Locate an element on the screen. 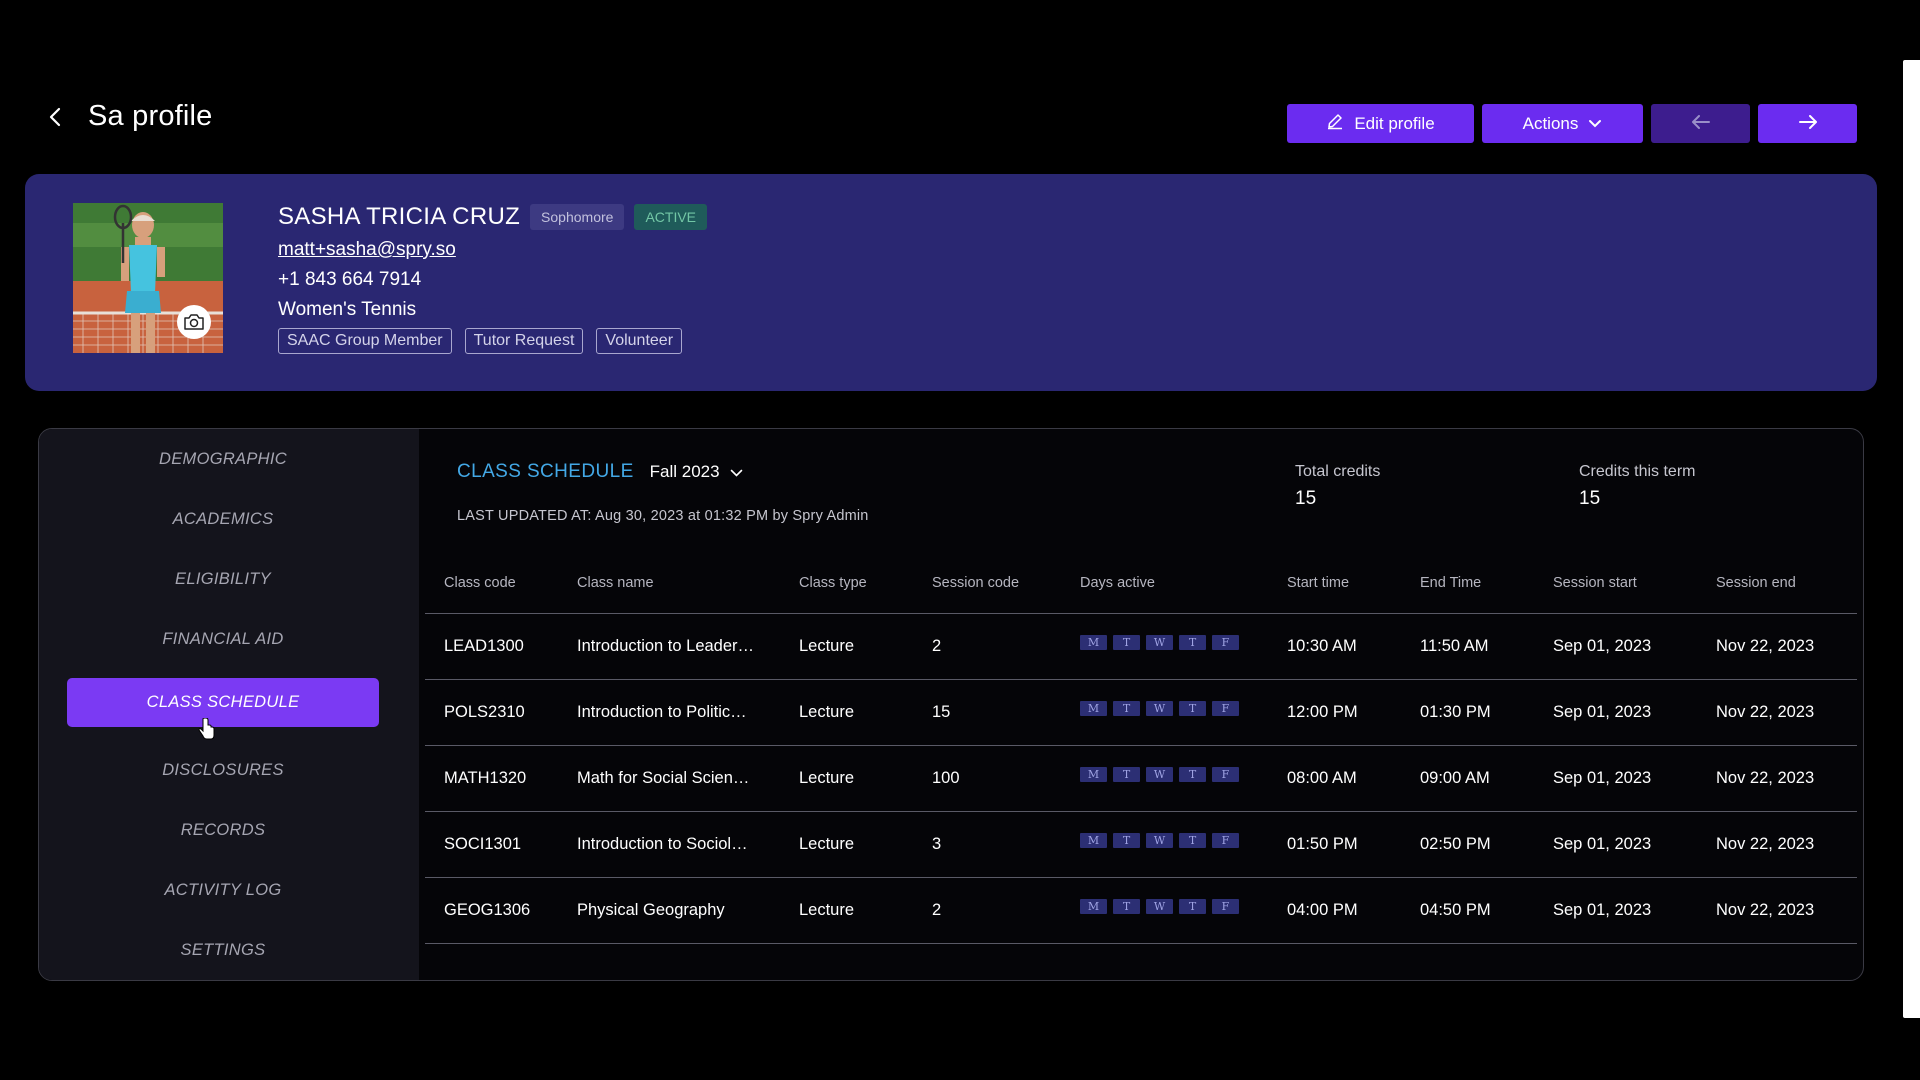 Image resolution: width=1920 pixels, height=1080 pixels. total-credits-value: 15 is located at coordinates (1306, 498).